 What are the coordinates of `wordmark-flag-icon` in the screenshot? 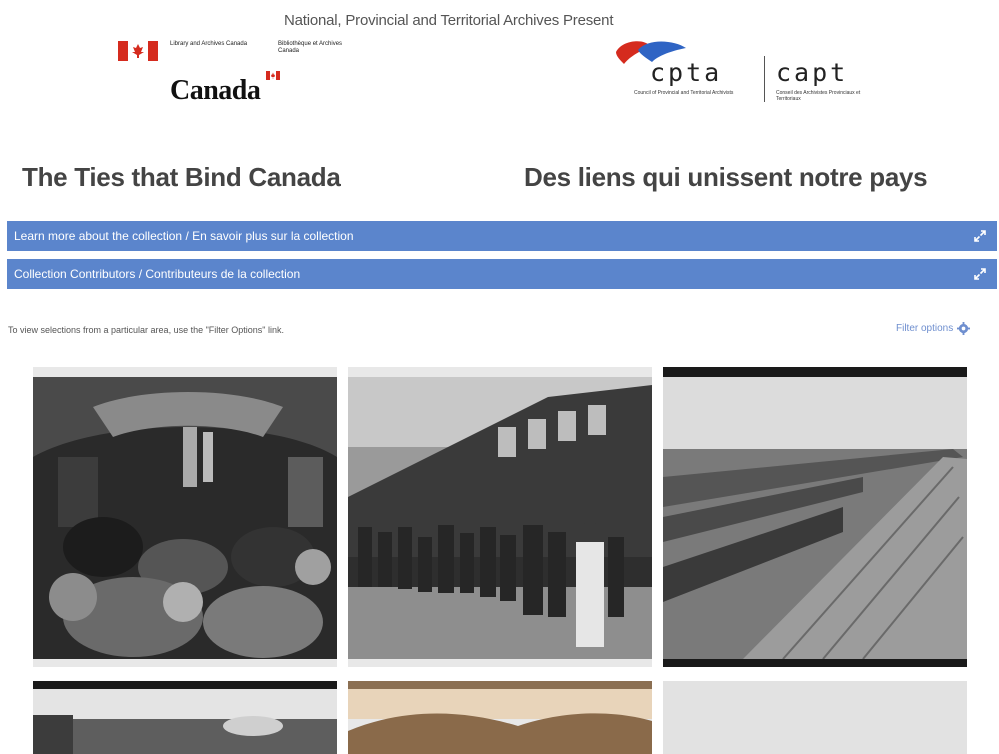 It's located at (273, 75).